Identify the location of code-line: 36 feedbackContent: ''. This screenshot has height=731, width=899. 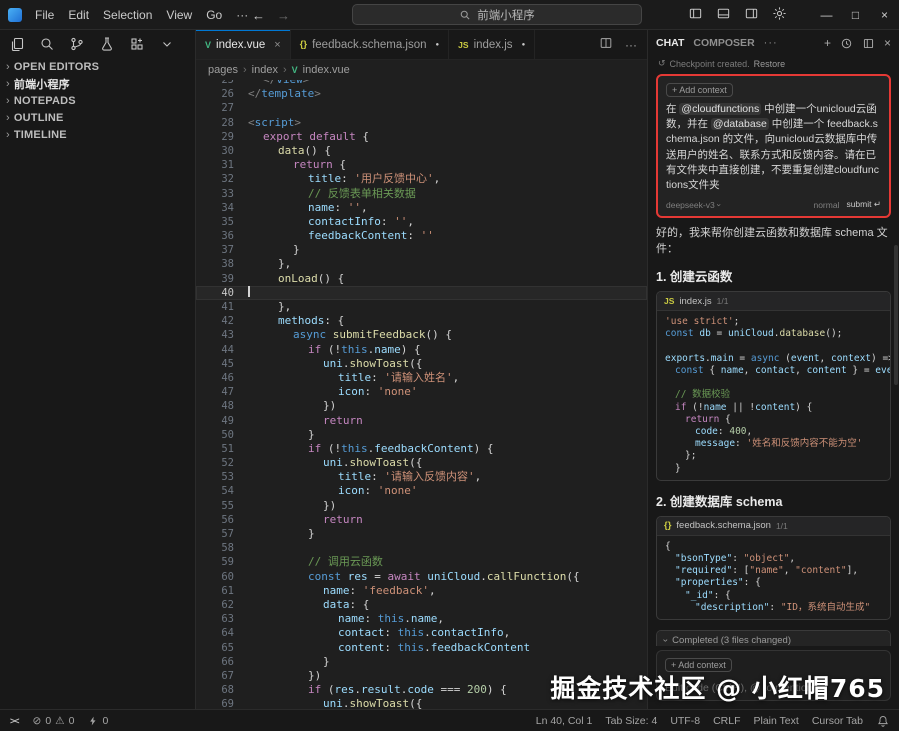
(421, 236).